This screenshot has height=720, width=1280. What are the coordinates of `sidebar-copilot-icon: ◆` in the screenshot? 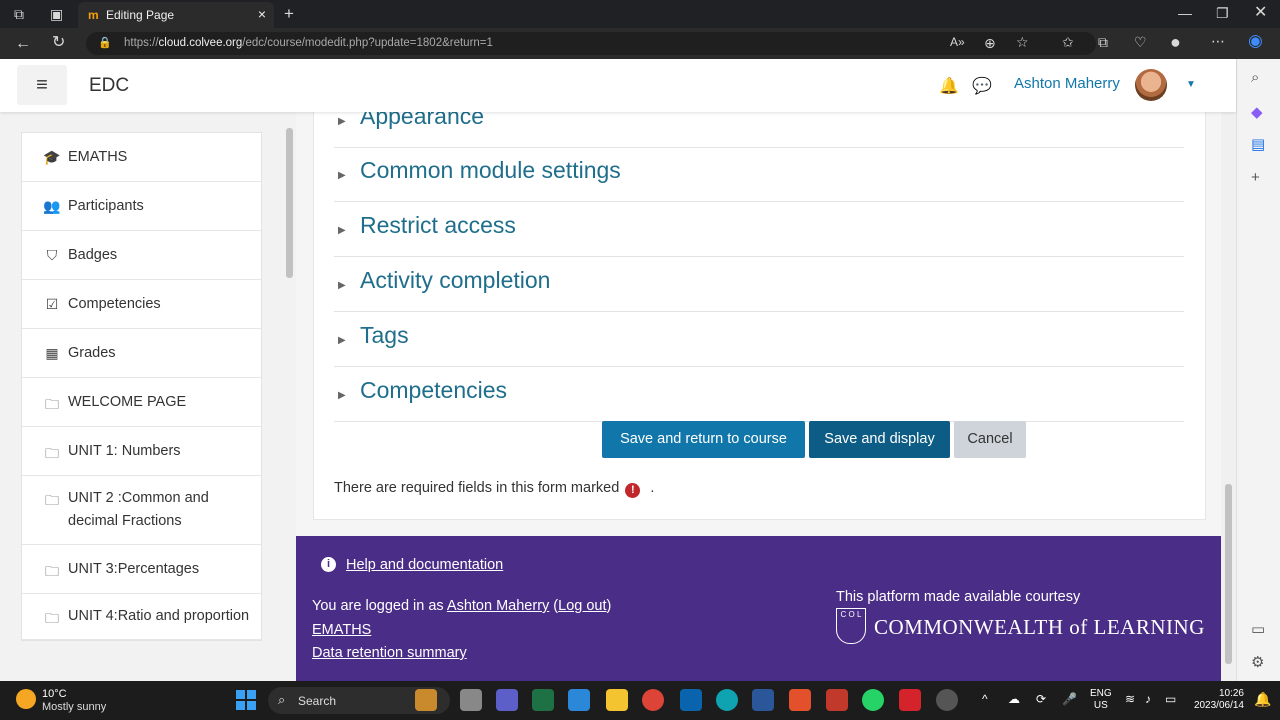 It's located at (1257, 112).